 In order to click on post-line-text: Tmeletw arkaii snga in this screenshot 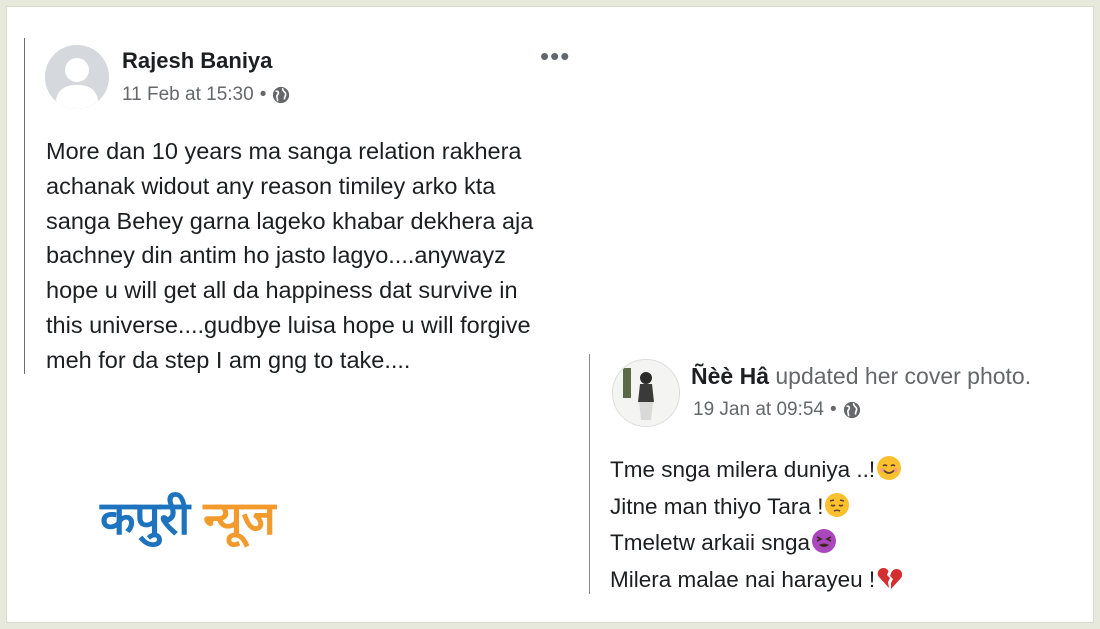, I will do `click(710, 542)`.